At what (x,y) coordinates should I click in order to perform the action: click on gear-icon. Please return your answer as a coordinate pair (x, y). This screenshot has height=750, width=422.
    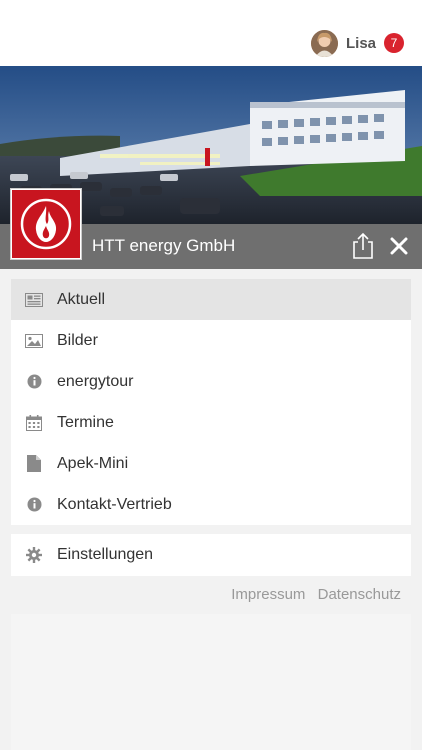
    Looking at the image, I should click on (34, 555).